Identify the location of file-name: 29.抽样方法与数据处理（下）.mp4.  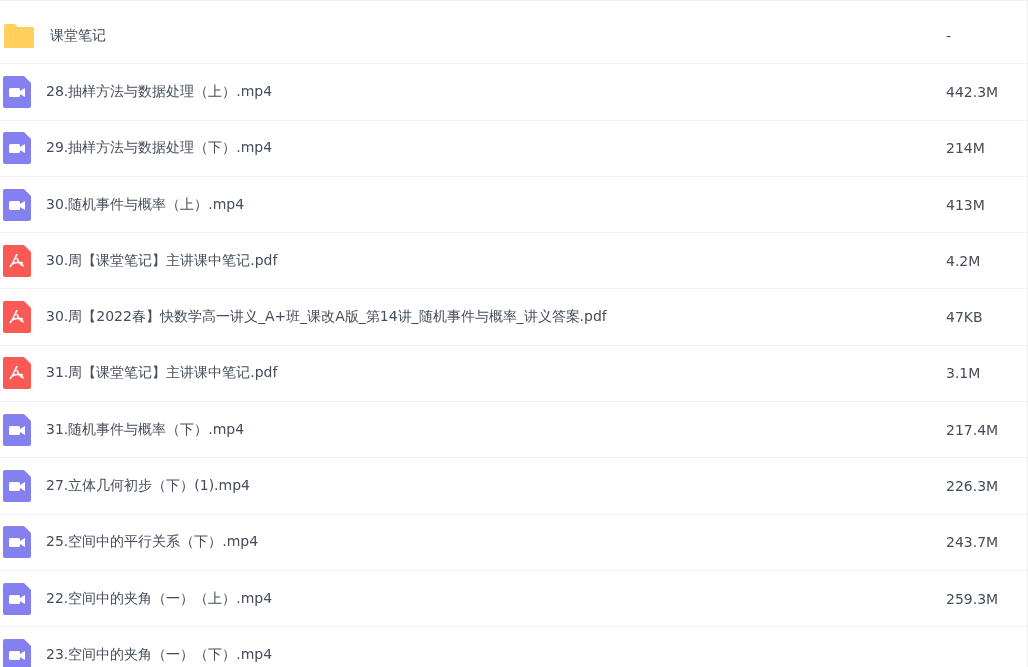
(496, 148).